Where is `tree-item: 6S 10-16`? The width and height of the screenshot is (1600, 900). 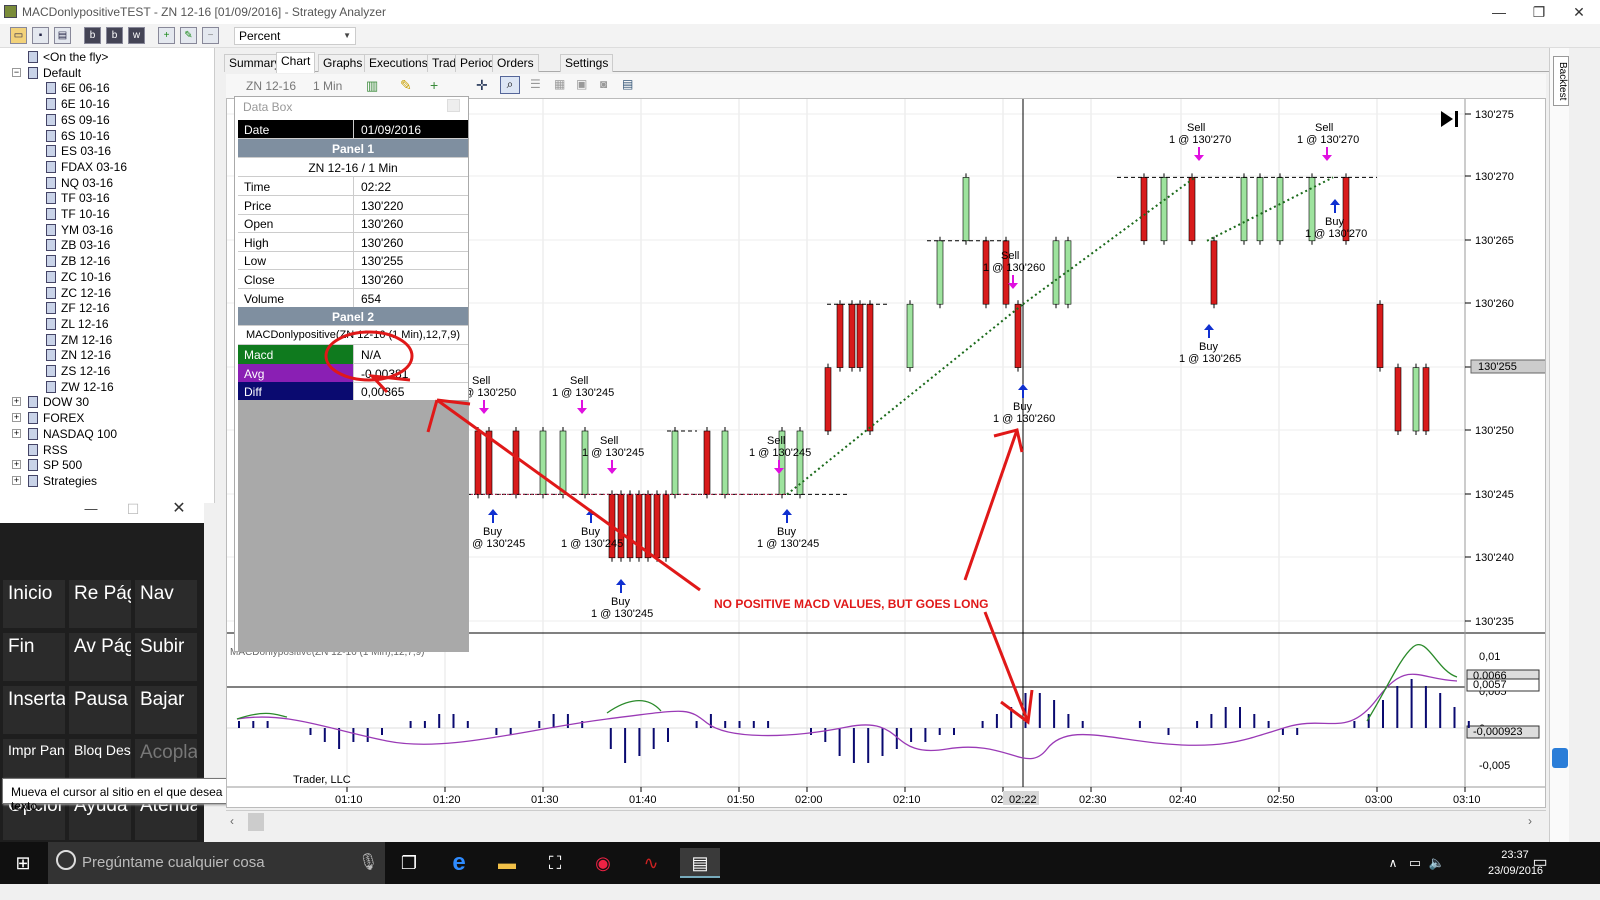
tree-item: 6S 10-16 is located at coordinates (78, 136).